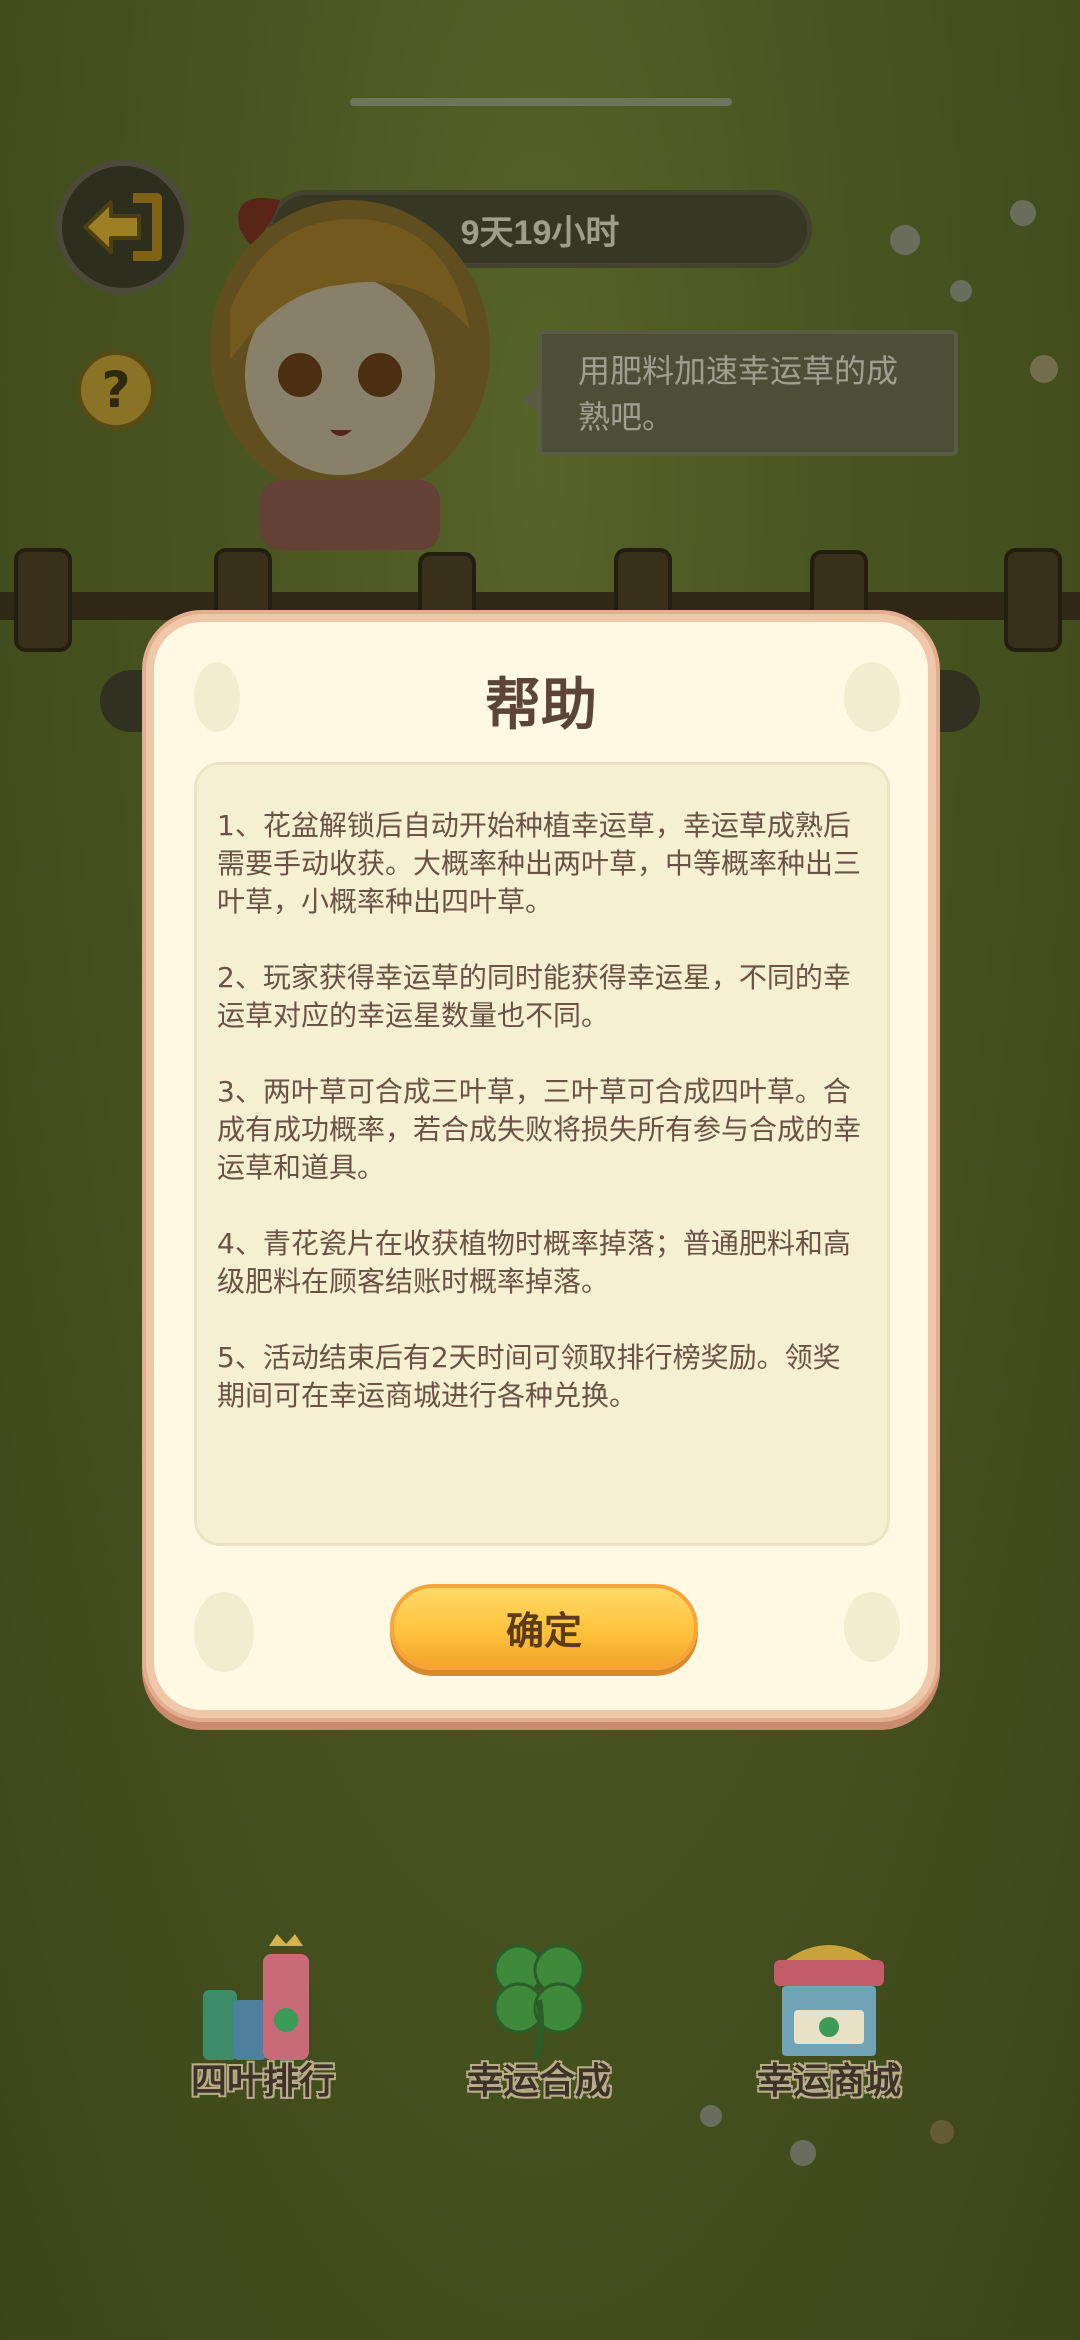  I want to click on help-paragraph: 5、活动结束后有2天时间可领取排行榜奖励。领奖期间可在幸运商城进行各种兑换。, so click(529, 1376).